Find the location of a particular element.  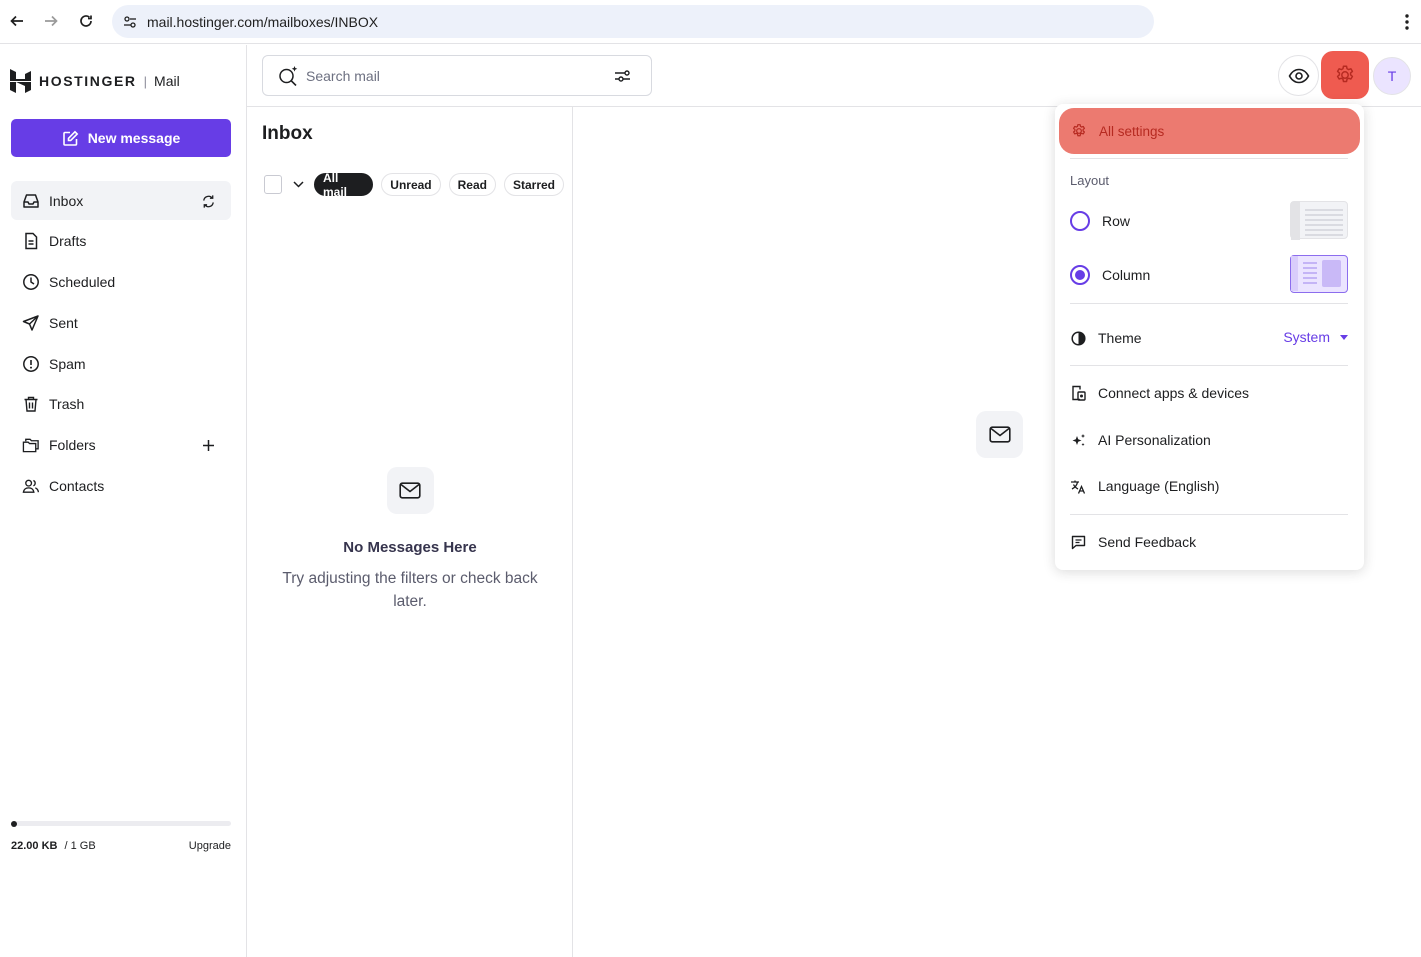

sidebar-item-label: Trash is located at coordinates (67, 404).